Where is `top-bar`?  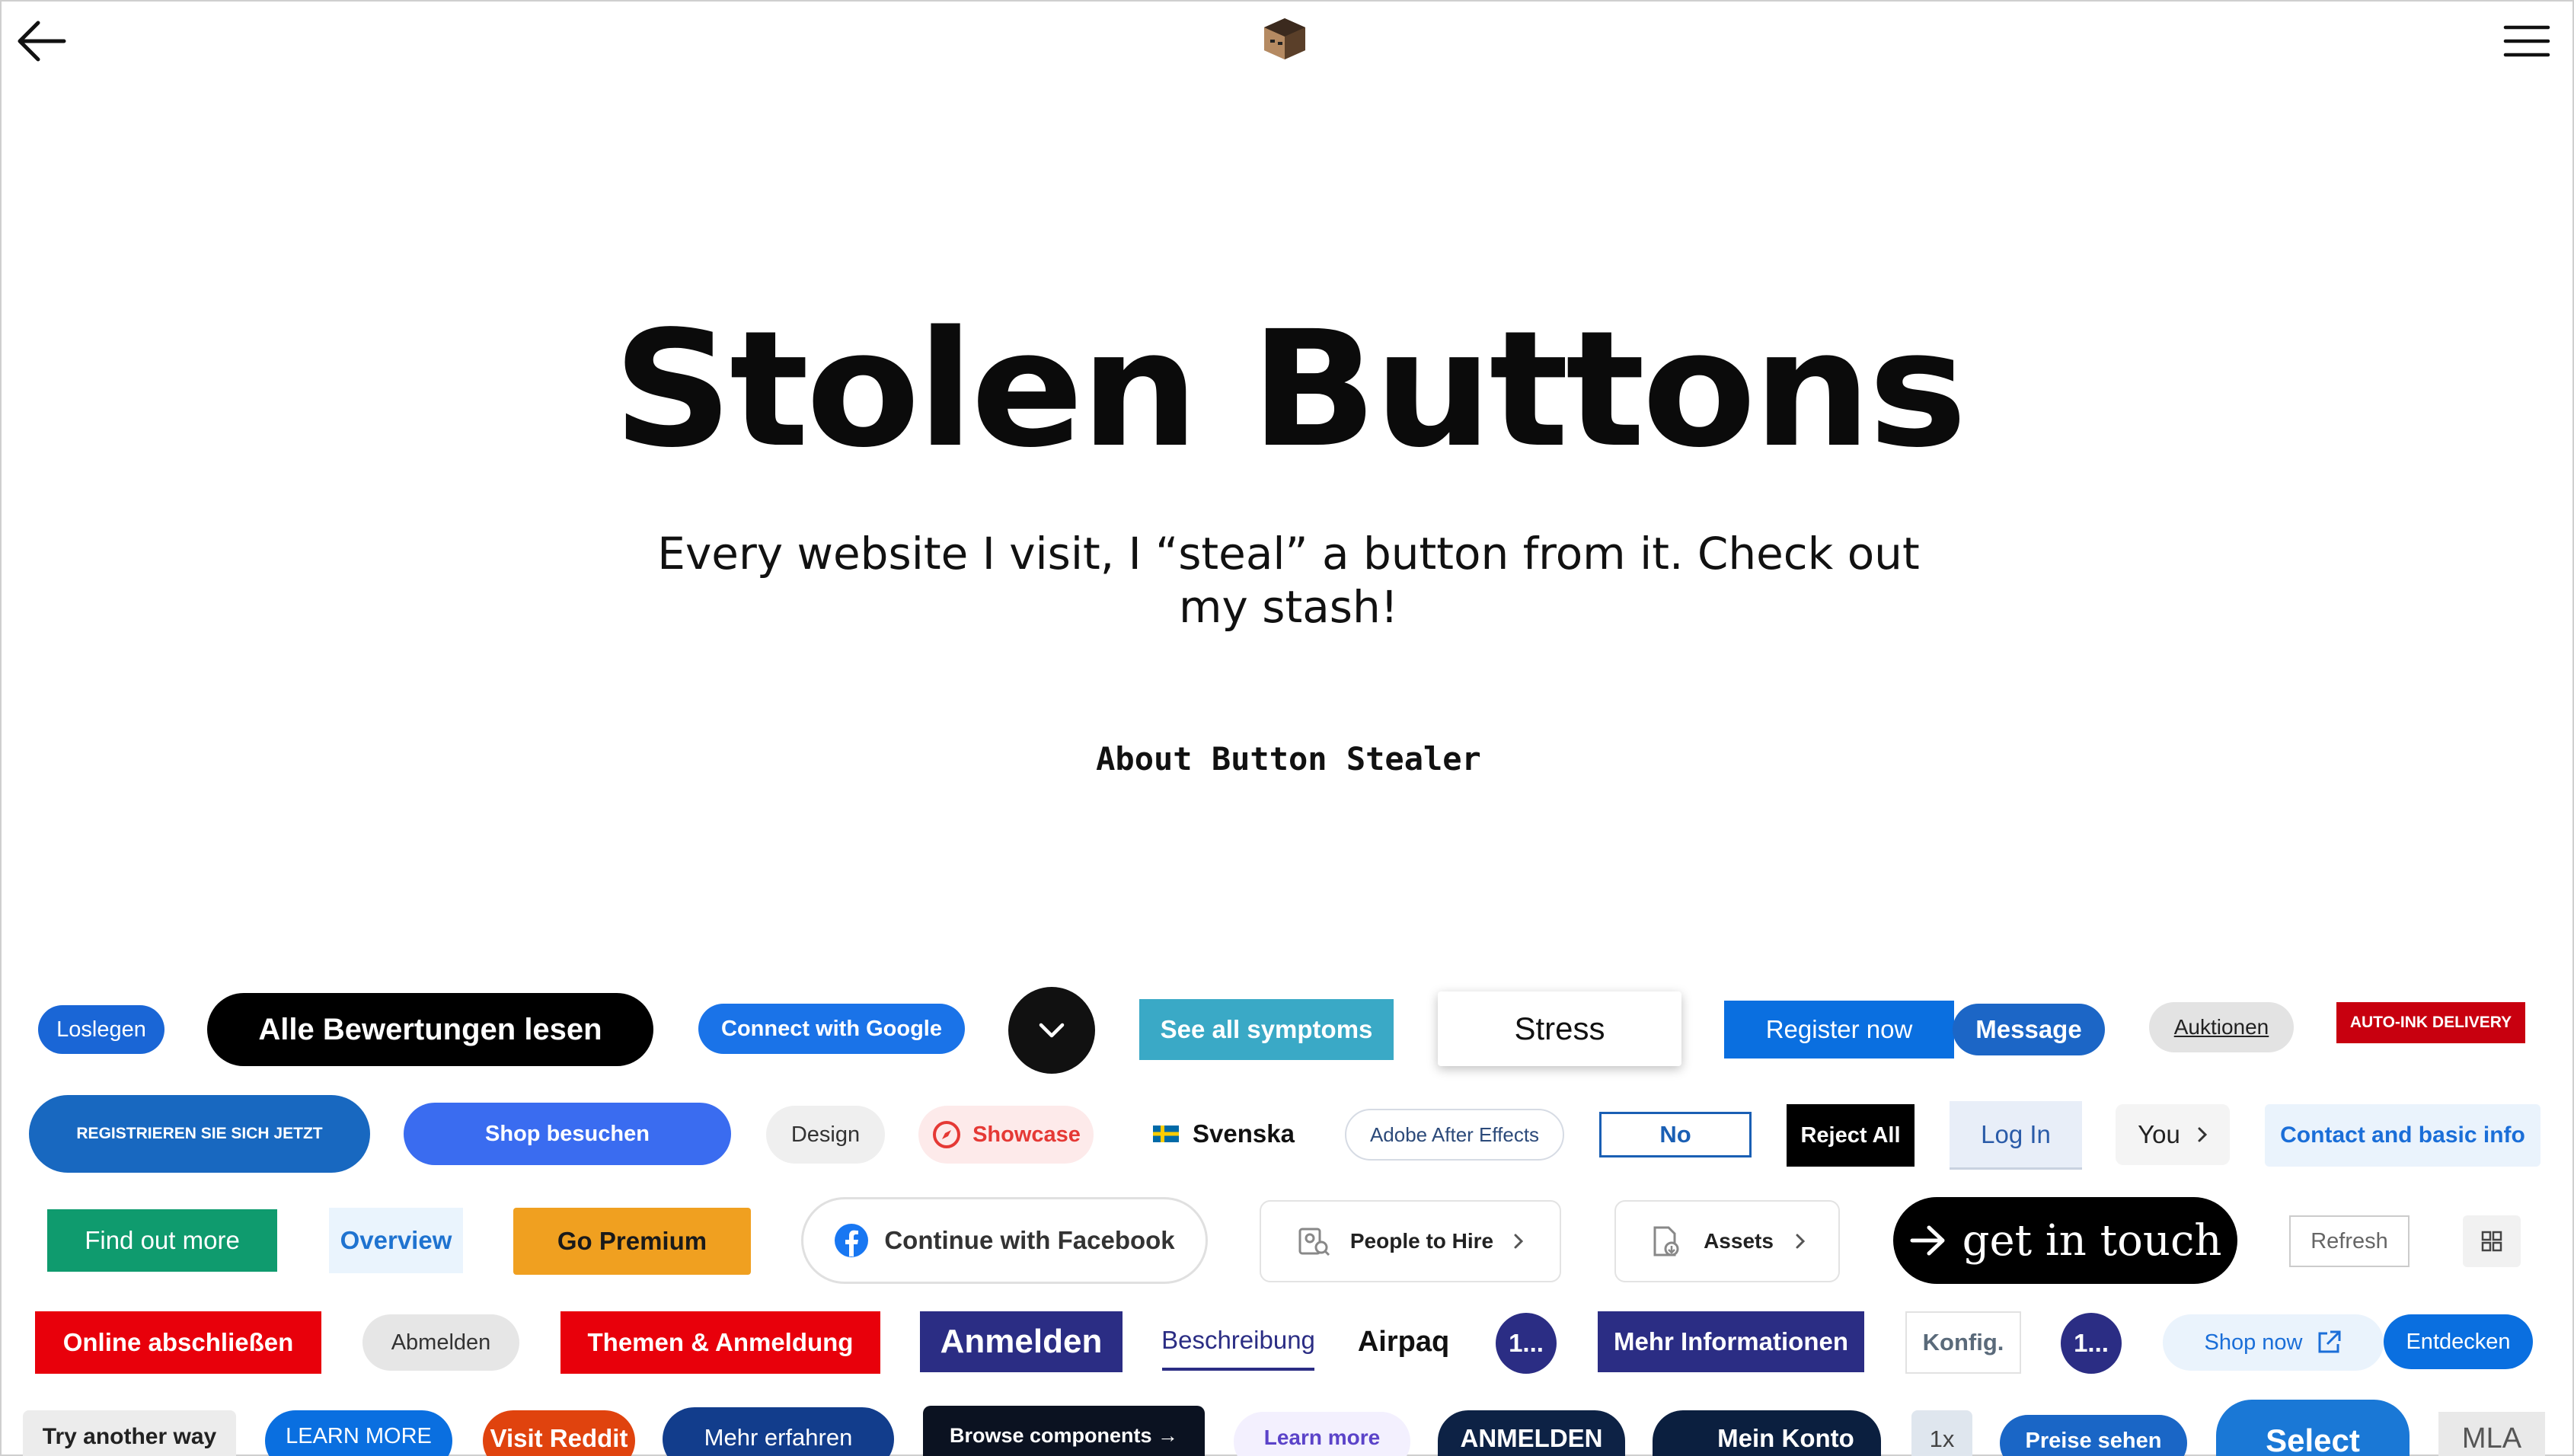 top-bar is located at coordinates (1288, 43).